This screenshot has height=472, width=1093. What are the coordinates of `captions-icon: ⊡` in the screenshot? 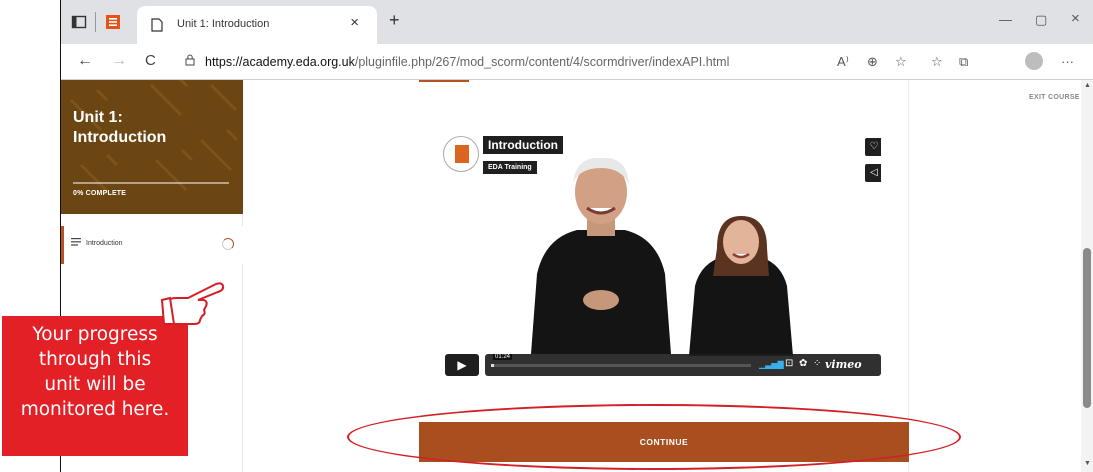 It's located at (789, 363).